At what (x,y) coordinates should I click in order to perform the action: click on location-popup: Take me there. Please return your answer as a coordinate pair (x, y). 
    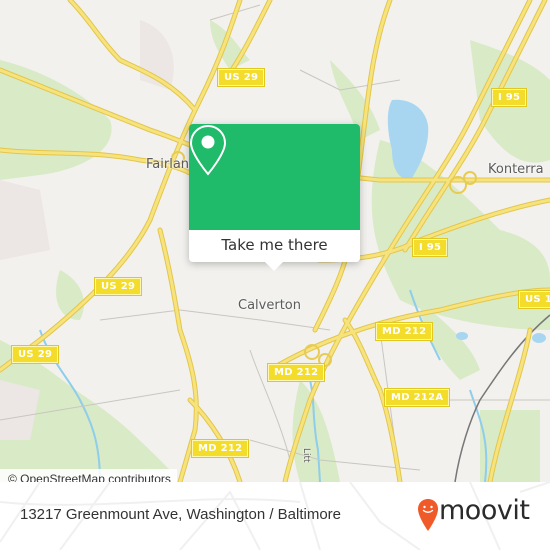
    Looking at the image, I should click on (274, 197).